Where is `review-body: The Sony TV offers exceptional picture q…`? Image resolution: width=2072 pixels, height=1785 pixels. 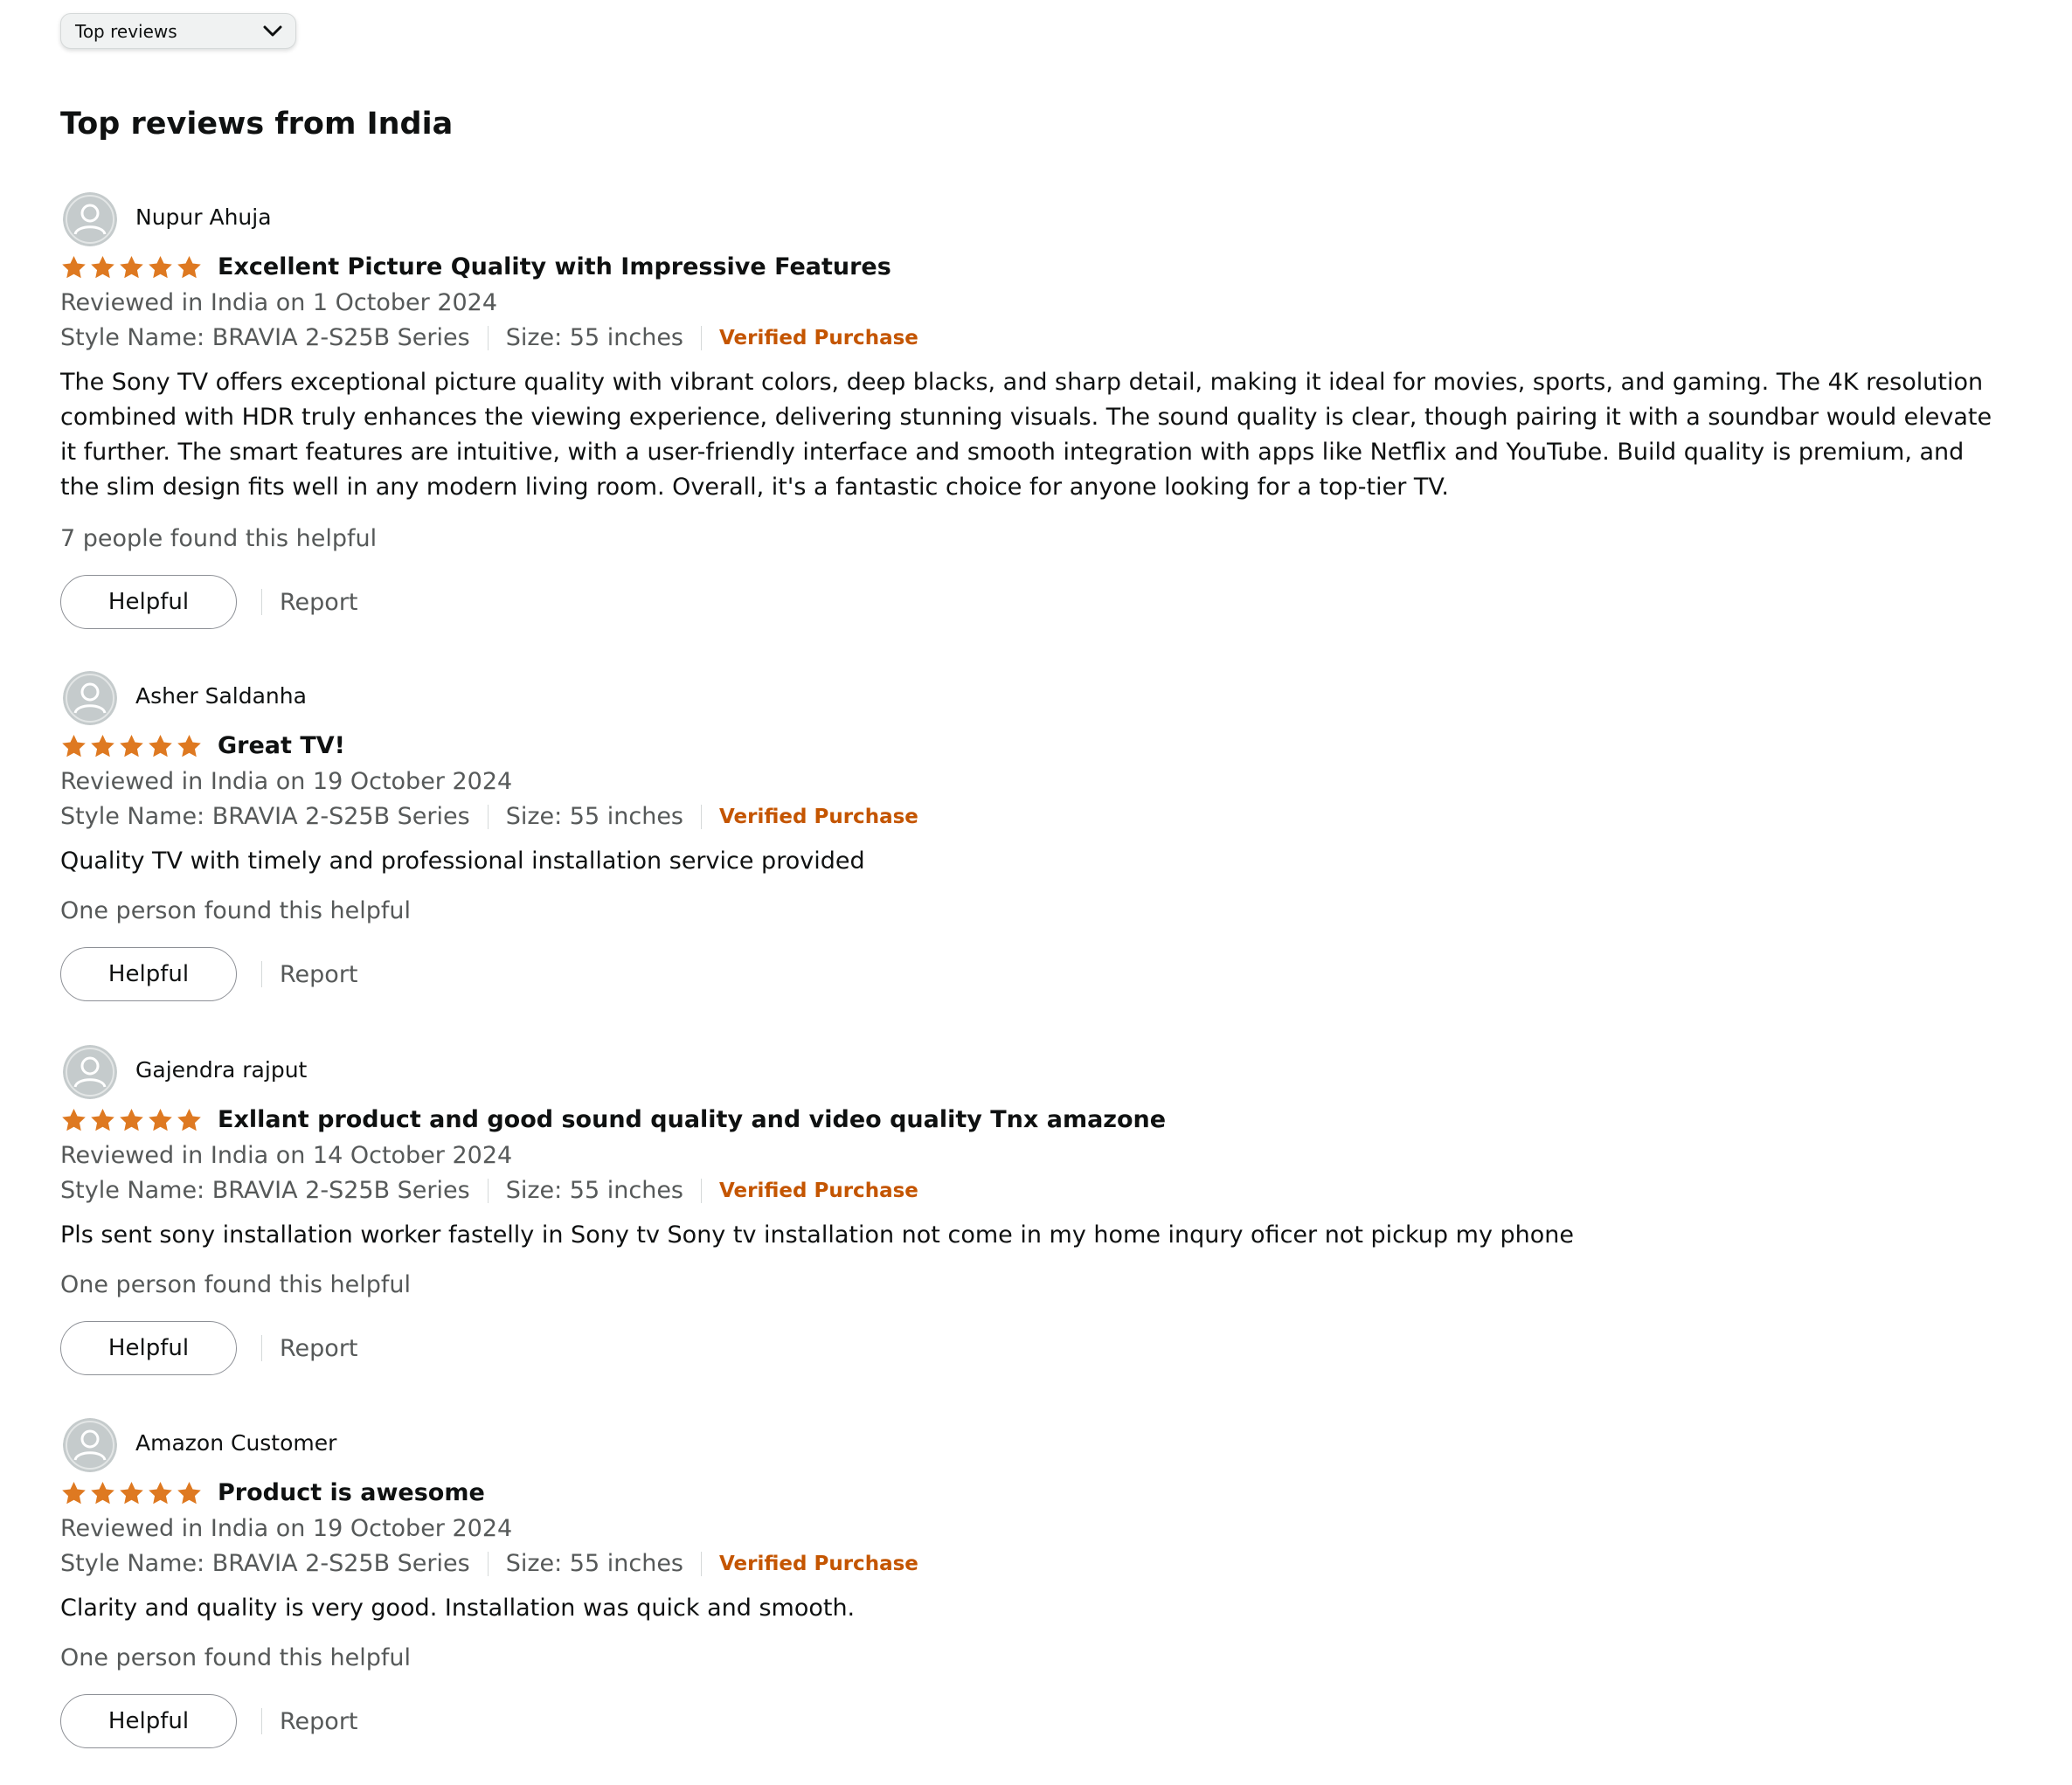
review-body: The Sony TV offers exceptional picture q… is located at coordinates (1026, 435).